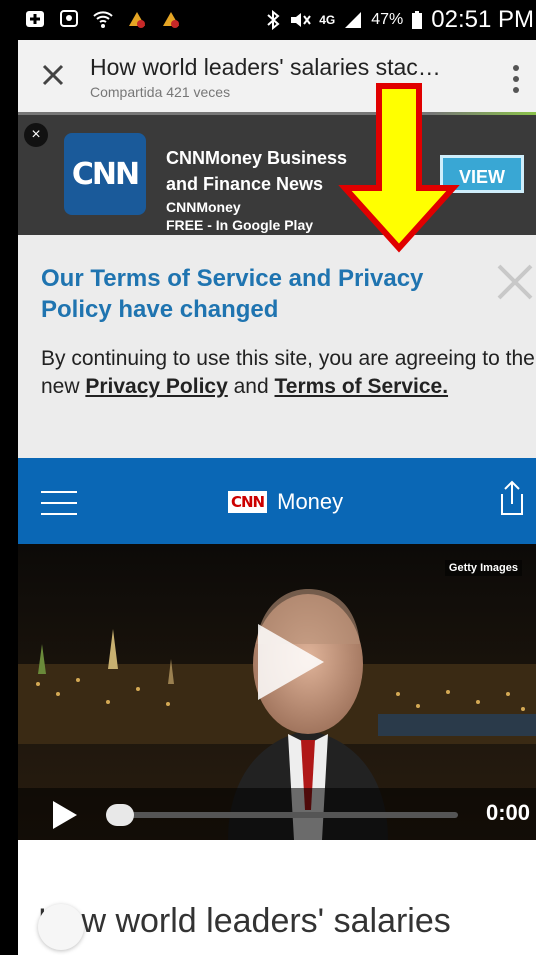 The width and height of the screenshot is (536, 955). What do you see at coordinates (417, 20) in the screenshot?
I see `battery-icon` at bounding box center [417, 20].